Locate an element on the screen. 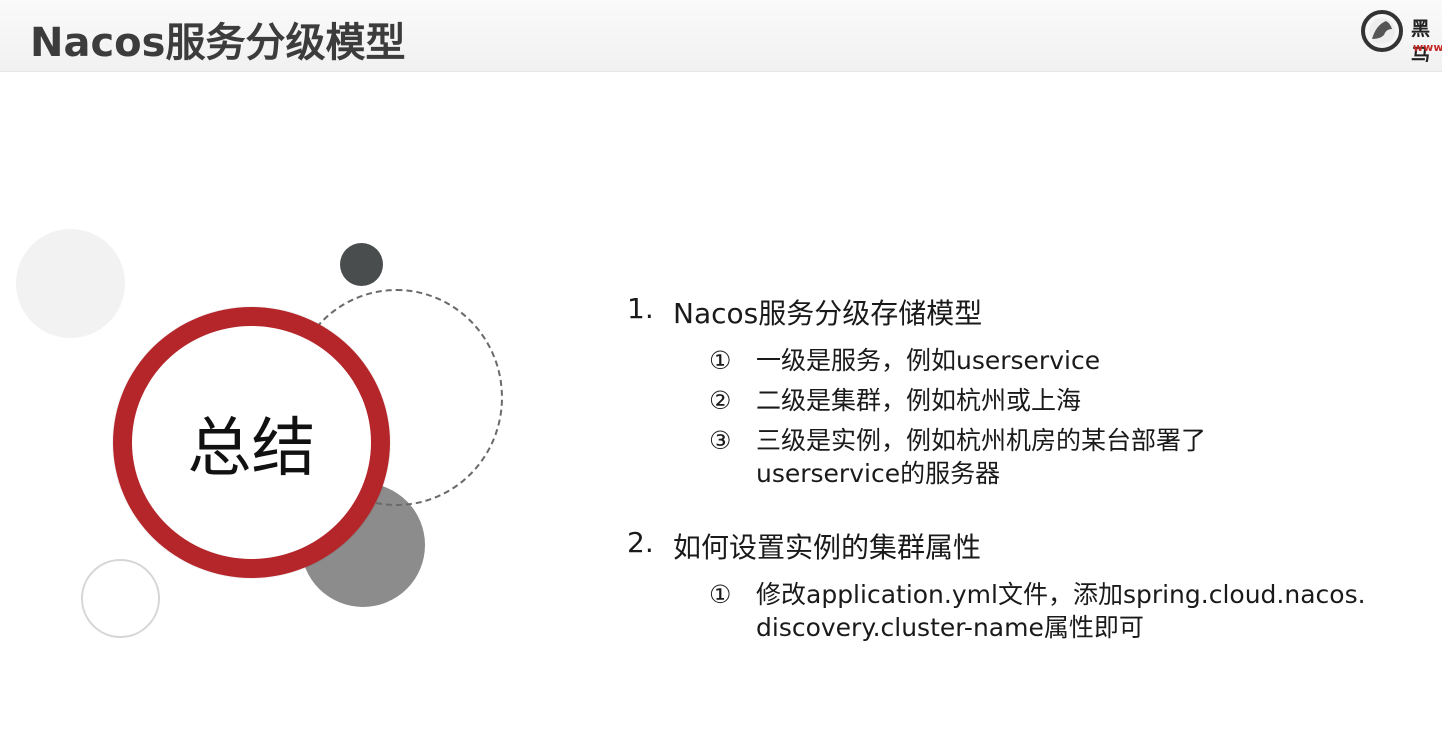 This screenshot has width=1442, height=753. decorative-light-circle is located at coordinates (70, 283).